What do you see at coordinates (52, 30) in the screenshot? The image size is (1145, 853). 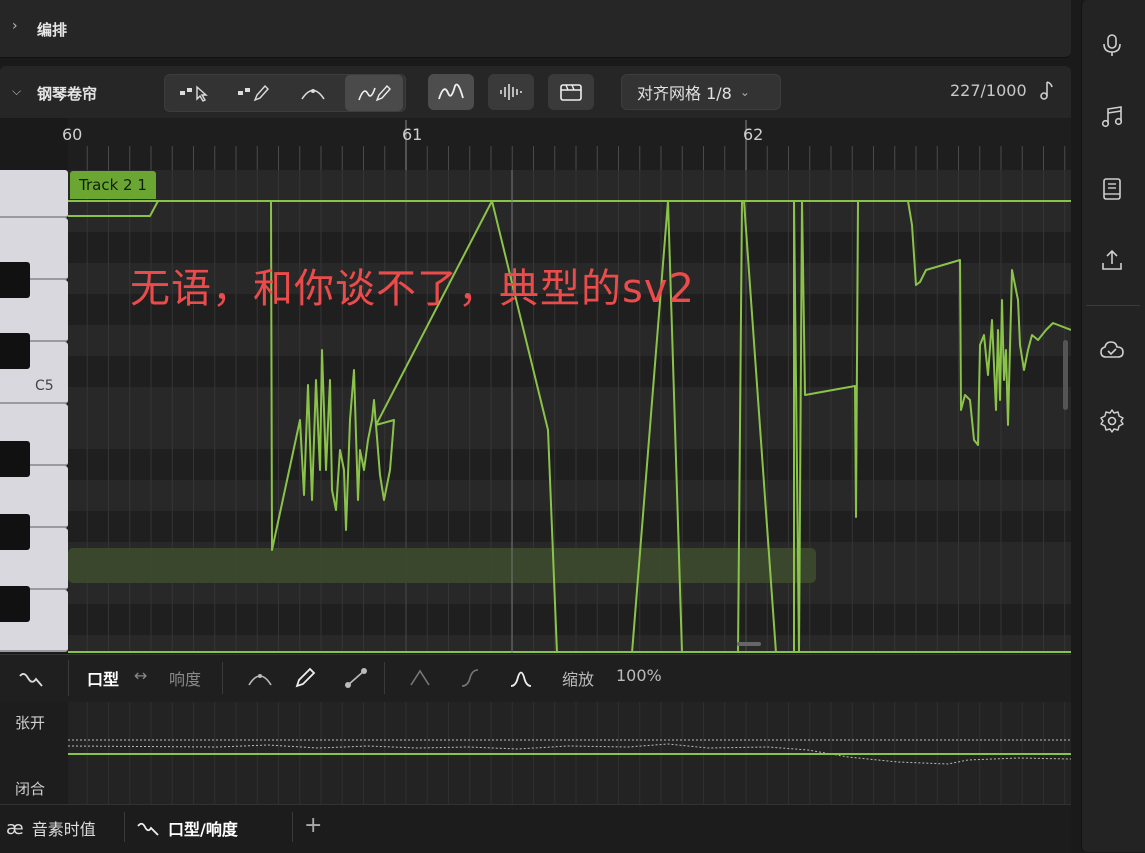 I see `arrange-title: 编排` at bounding box center [52, 30].